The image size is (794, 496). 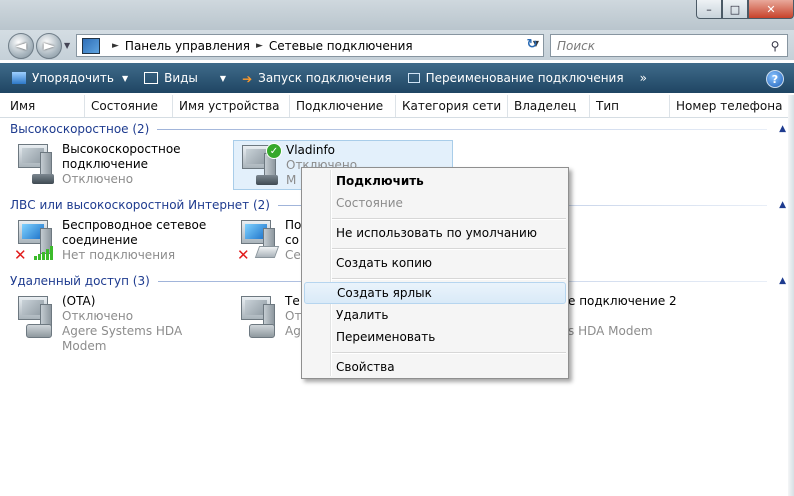 What do you see at coordinates (247, 79) in the screenshot?
I see `arrow-right-icon: ➔` at bounding box center [247, 79].